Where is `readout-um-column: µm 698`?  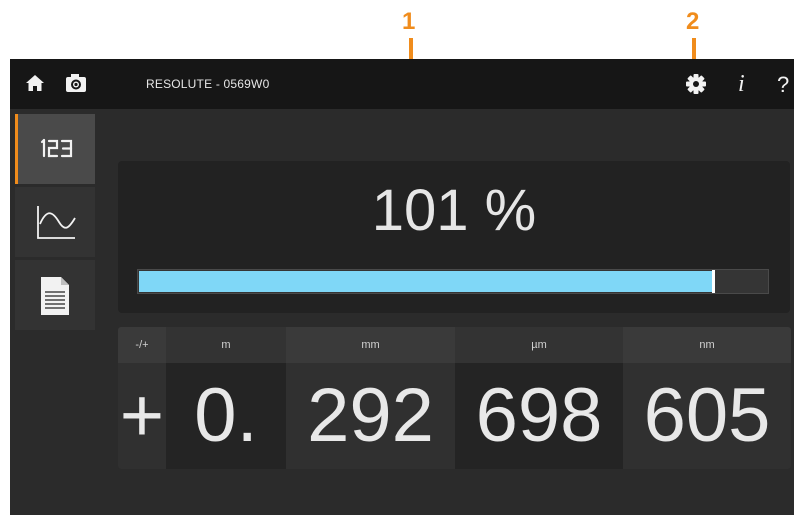
readout-um-column: µm 698 is located at coordinates (539, 398).